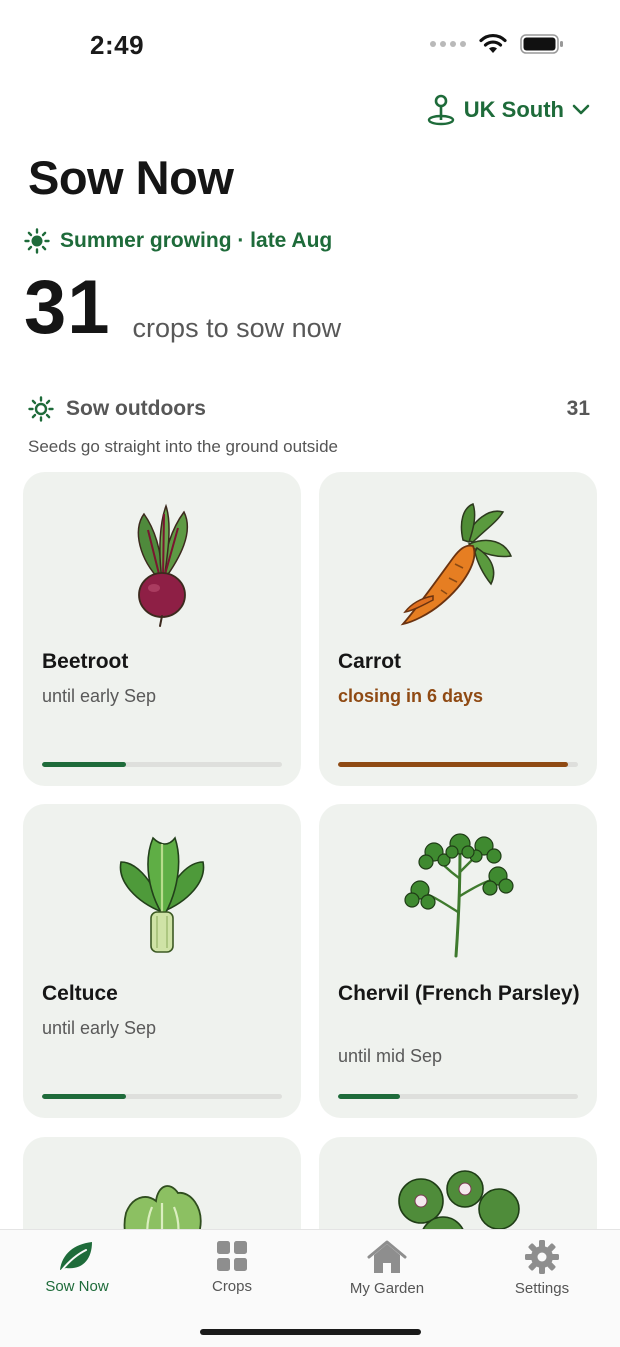 The width and height of the screenshot is (620, 1347). Describe the element at coordinates (458, 961) in the screenshot. I see `crop-card-chervil: Chervil (French Parsley) until mid Sep` at that location.